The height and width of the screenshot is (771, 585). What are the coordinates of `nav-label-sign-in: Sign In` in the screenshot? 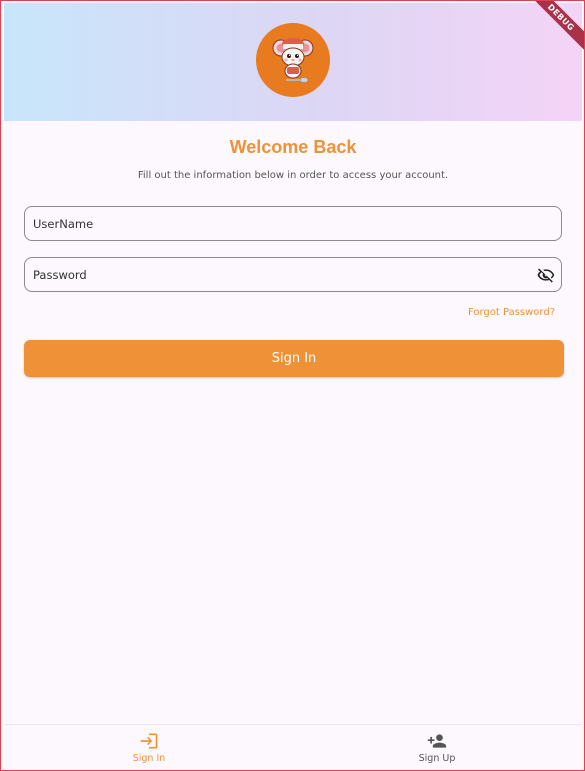 It's located at (149, 758).